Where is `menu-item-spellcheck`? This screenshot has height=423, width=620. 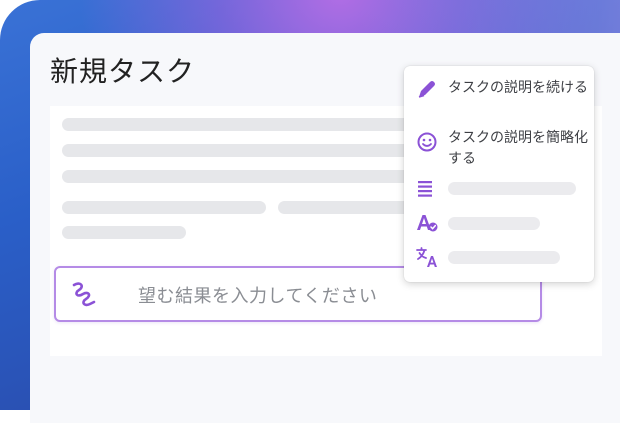
menu-item-spellcheck is located at coordinates (501, 223).